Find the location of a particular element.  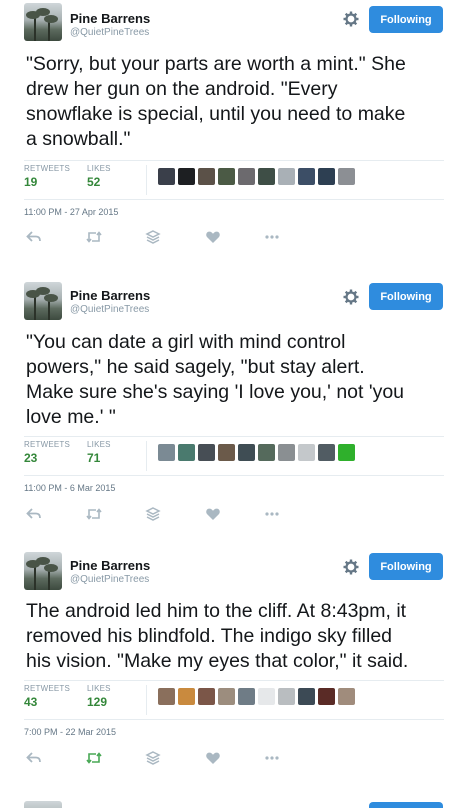

tweet-timestamp: 7:00 PM - 22 Mar 2015 is located at coordinates (70, 732).